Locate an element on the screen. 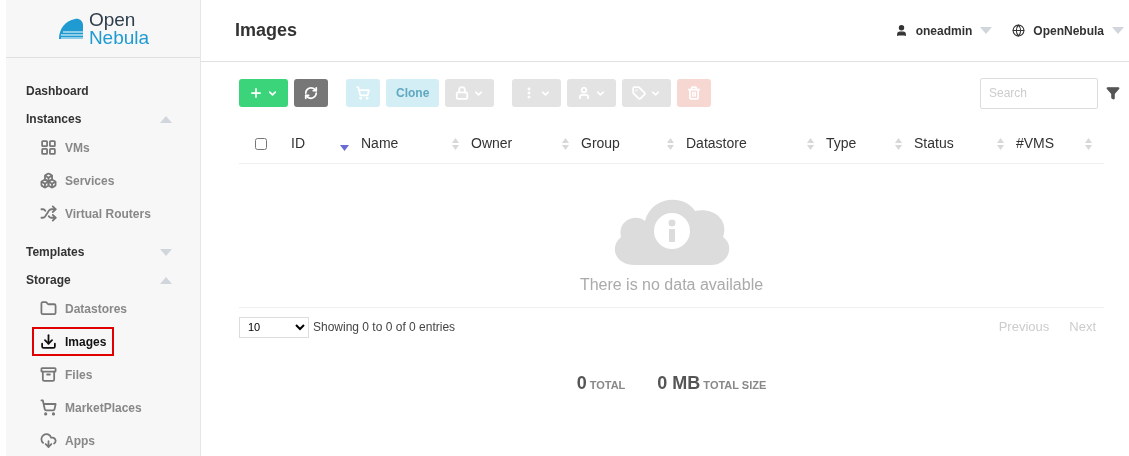 The height and width of the screenshot is (456, 1129). create-button is located at coordinates (263, 93).